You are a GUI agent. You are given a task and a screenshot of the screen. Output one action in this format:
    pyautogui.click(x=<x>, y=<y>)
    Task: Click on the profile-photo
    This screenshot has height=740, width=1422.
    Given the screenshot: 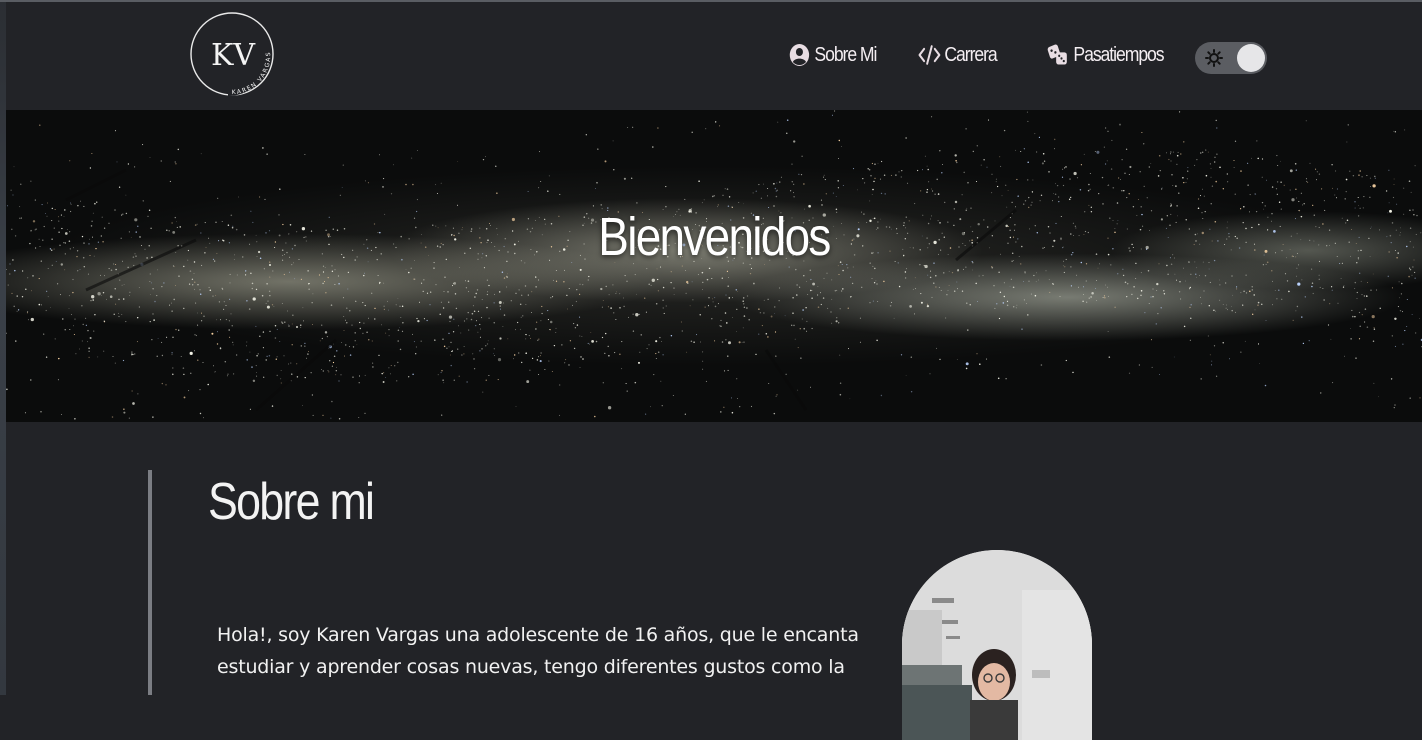 What is the action you would take?
    pyautogui.click(x=997, y=645)
    